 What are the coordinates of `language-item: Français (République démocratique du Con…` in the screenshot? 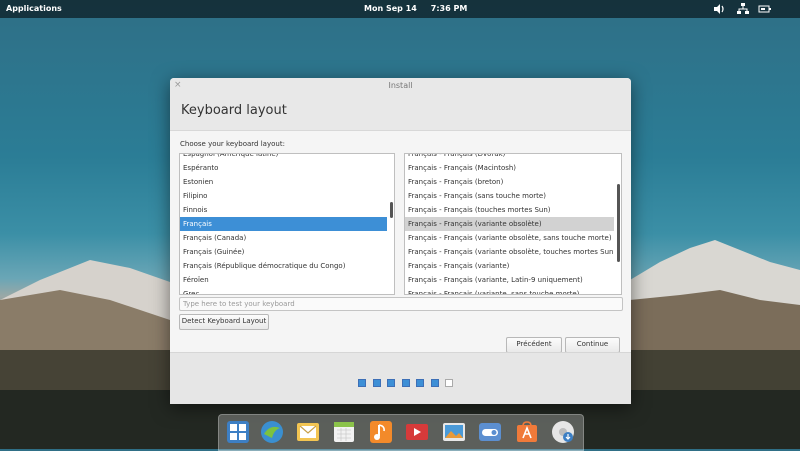 It's located at (283, 266).